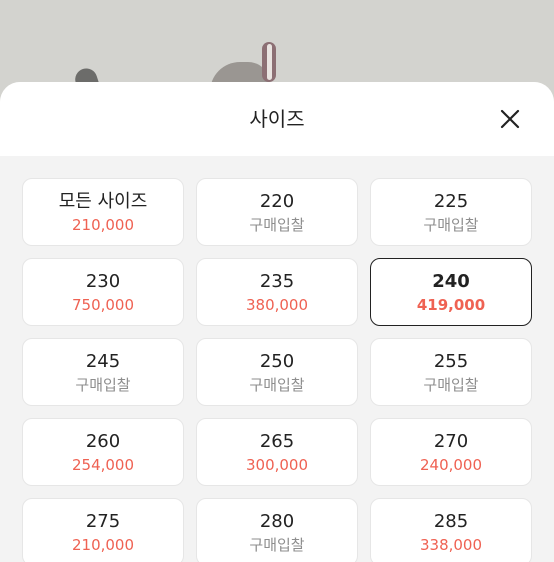 The width and height of the screenshot is (554, 562). Describe the element at coordinates (103, 201) in the screenshot. I see `size-label: 모든 사이즈` at that location.